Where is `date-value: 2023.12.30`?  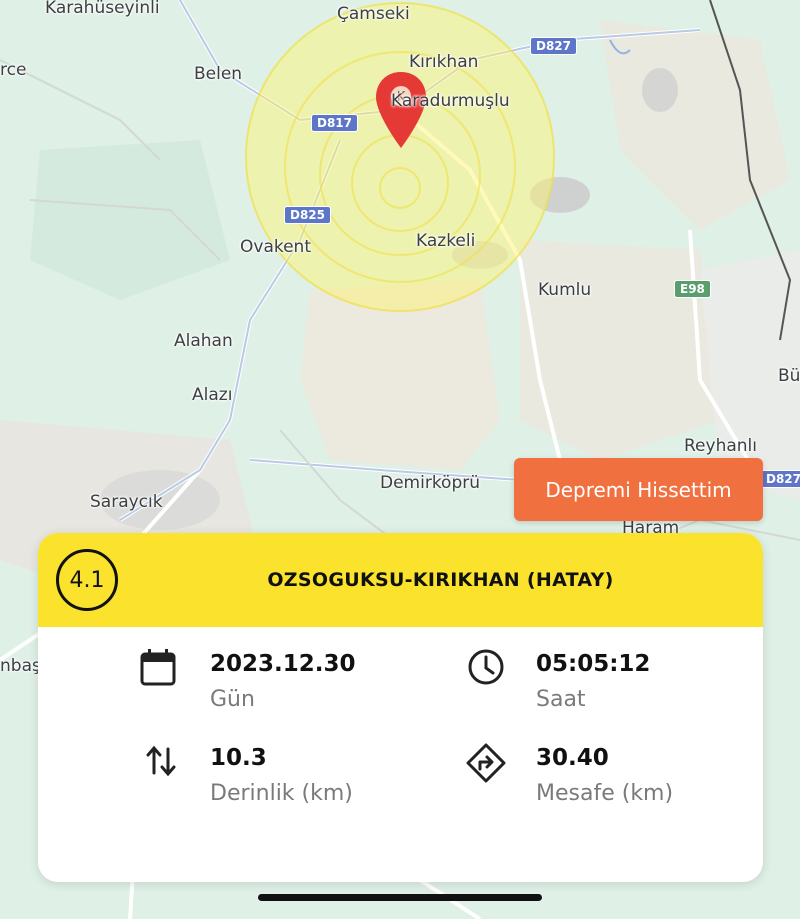
date-value: 2023.12.30 is located at coordinates (283, 664).